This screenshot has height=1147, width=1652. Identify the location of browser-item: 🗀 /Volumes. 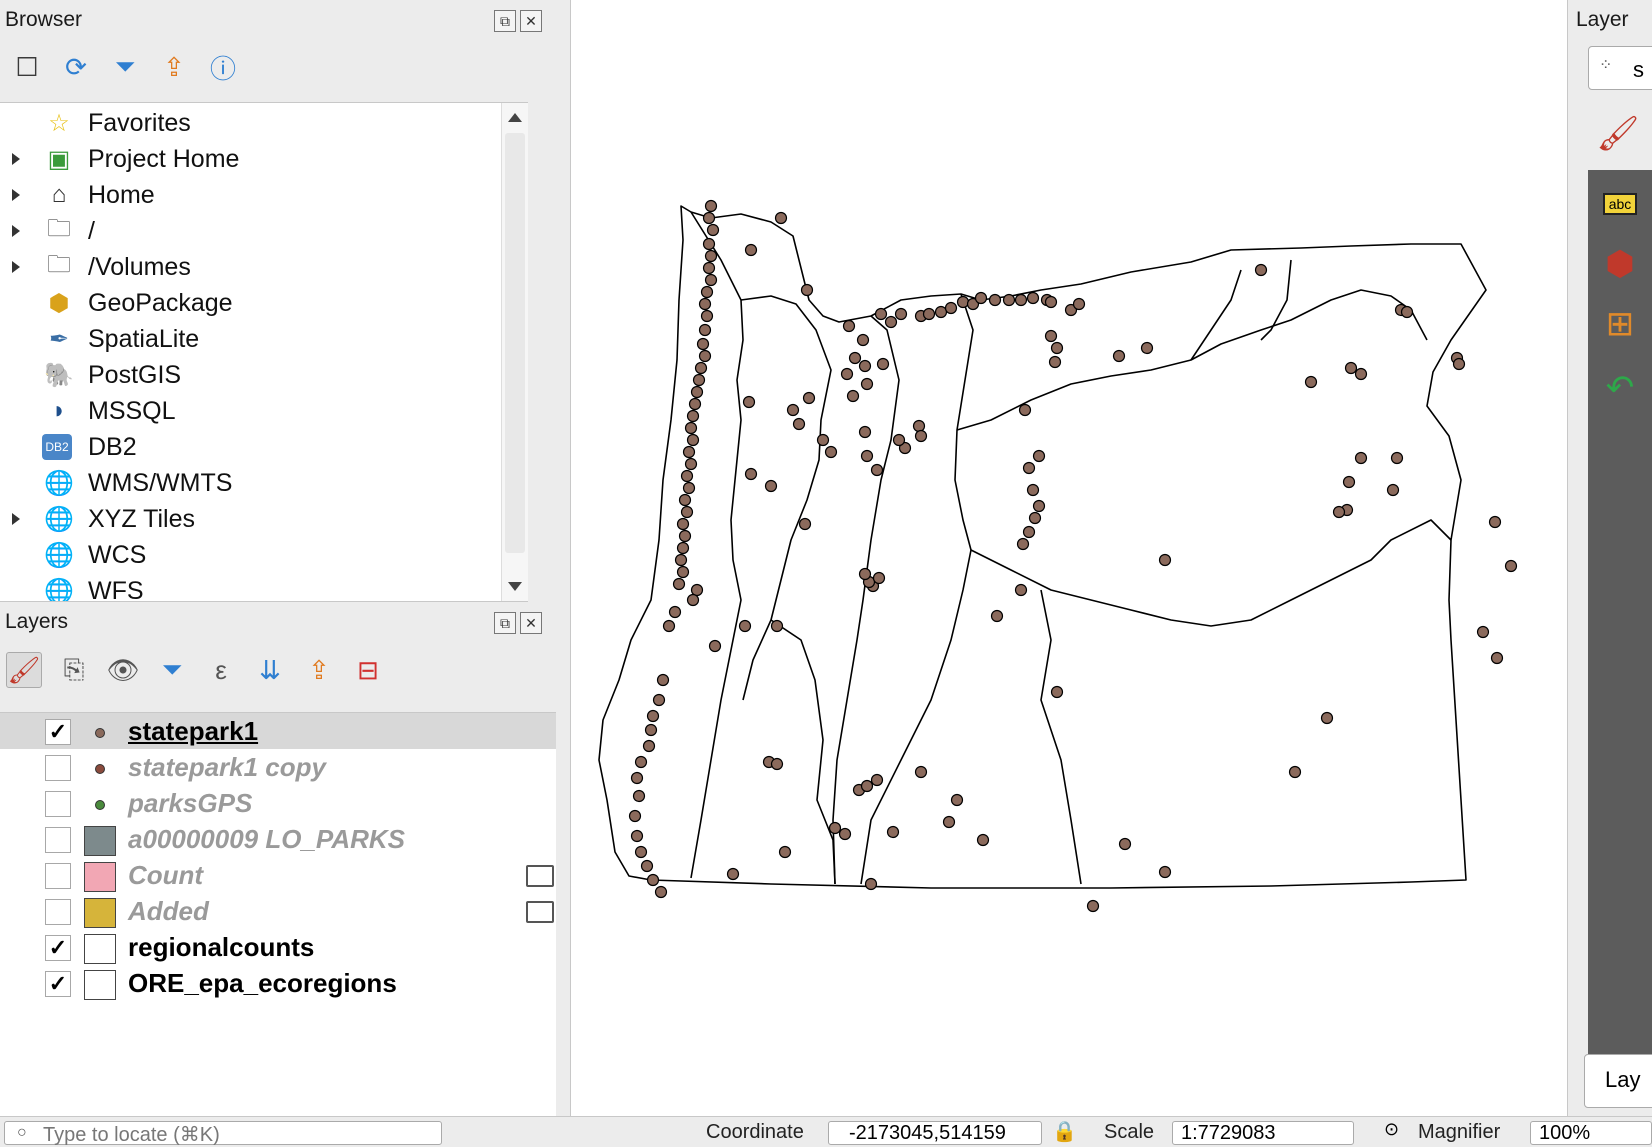
(260, 267).